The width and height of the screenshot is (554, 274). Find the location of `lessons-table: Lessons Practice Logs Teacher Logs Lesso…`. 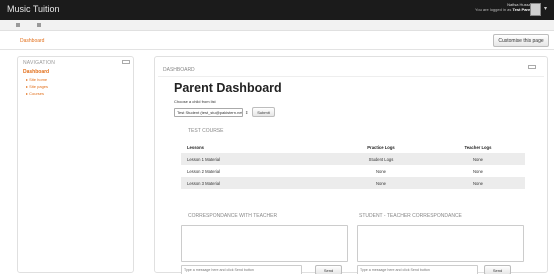

lessons-table: Lessons Practice Logs Teacher Logs Lesso… is located at coordinates (353, 165).